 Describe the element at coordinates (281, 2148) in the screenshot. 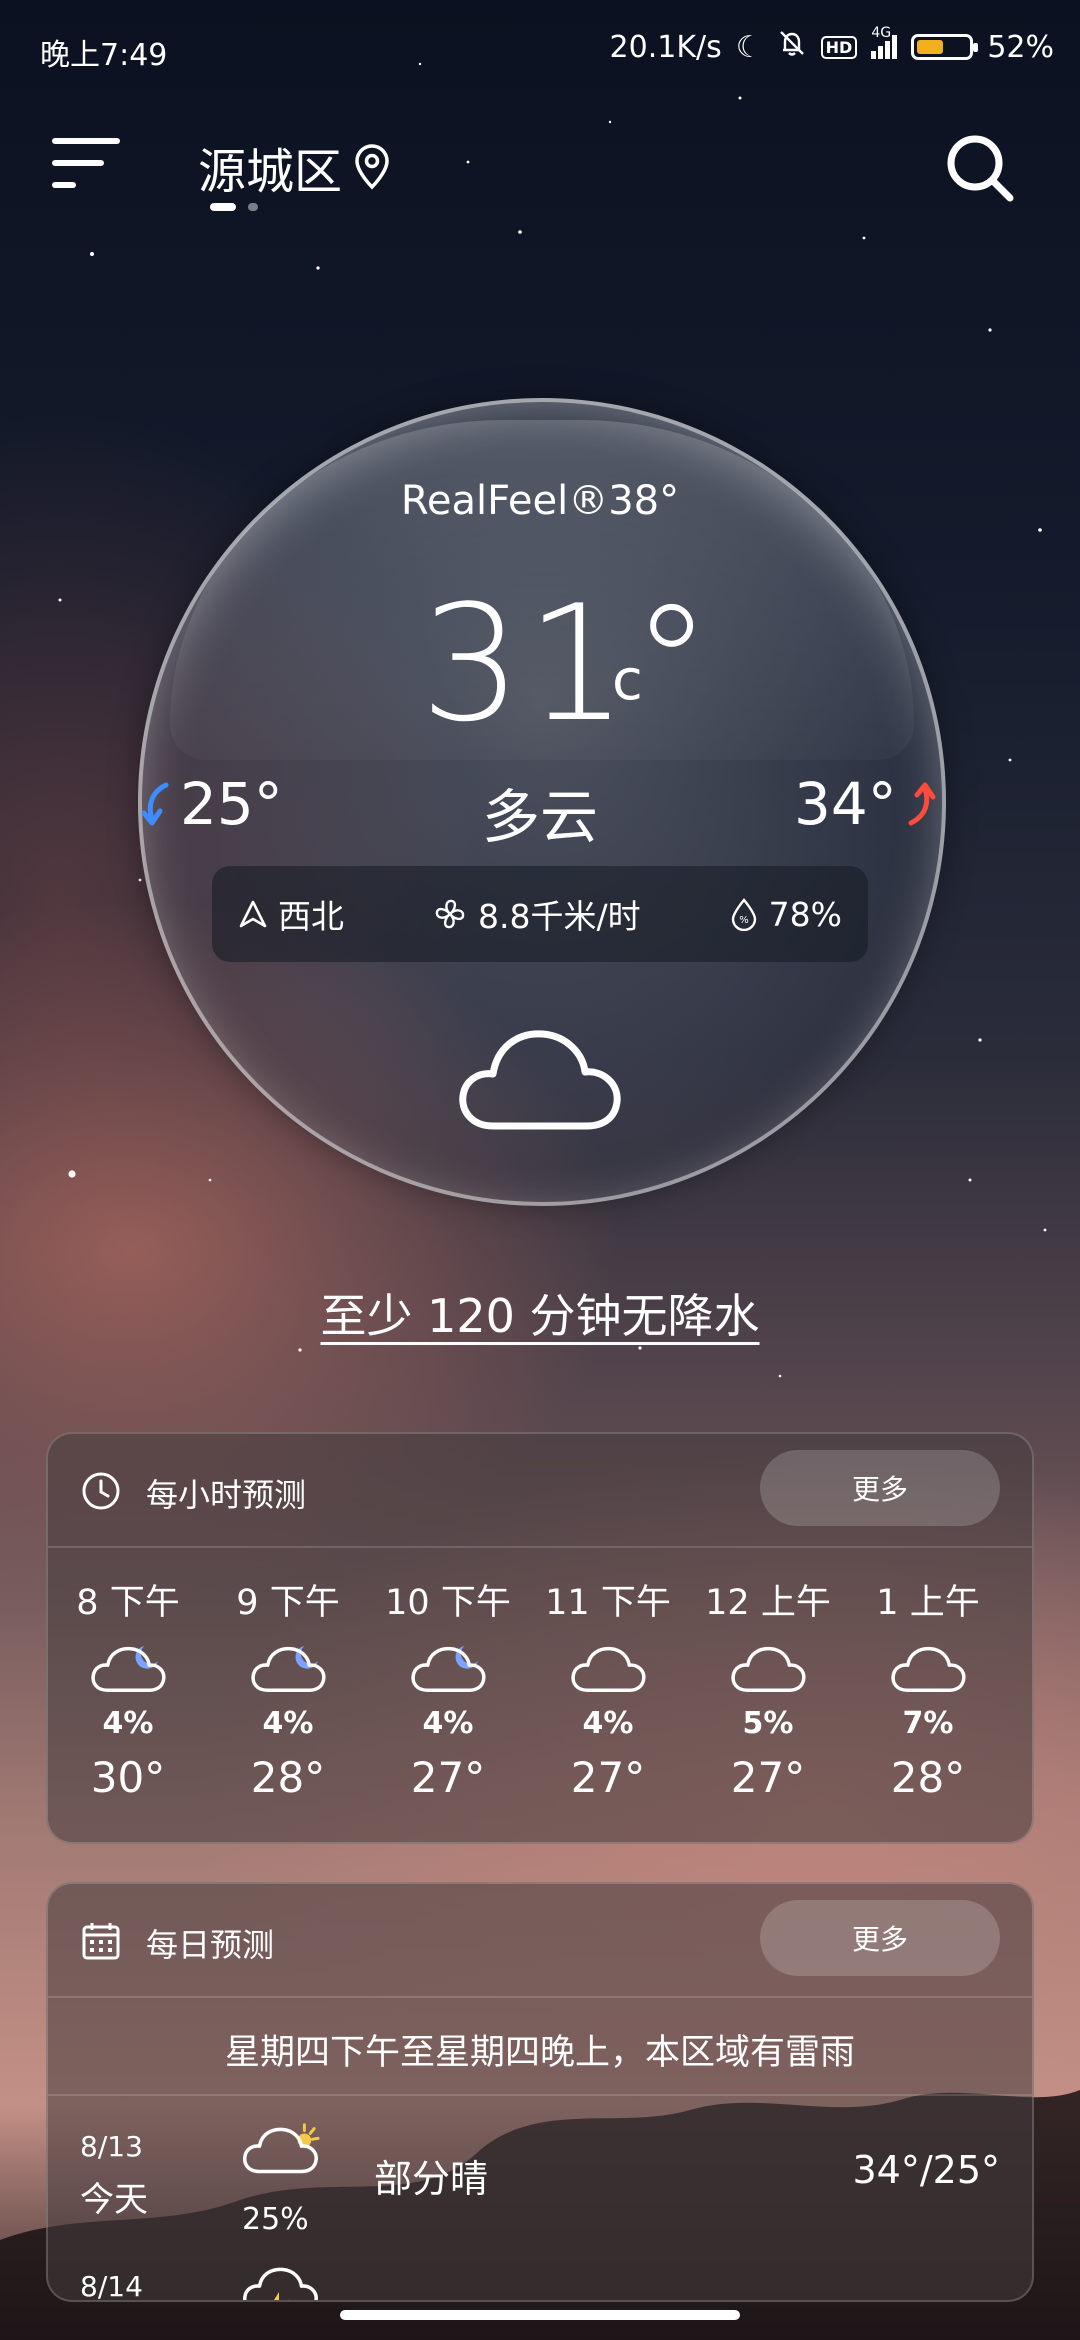

I see `partly-sunny-icon` at that location.